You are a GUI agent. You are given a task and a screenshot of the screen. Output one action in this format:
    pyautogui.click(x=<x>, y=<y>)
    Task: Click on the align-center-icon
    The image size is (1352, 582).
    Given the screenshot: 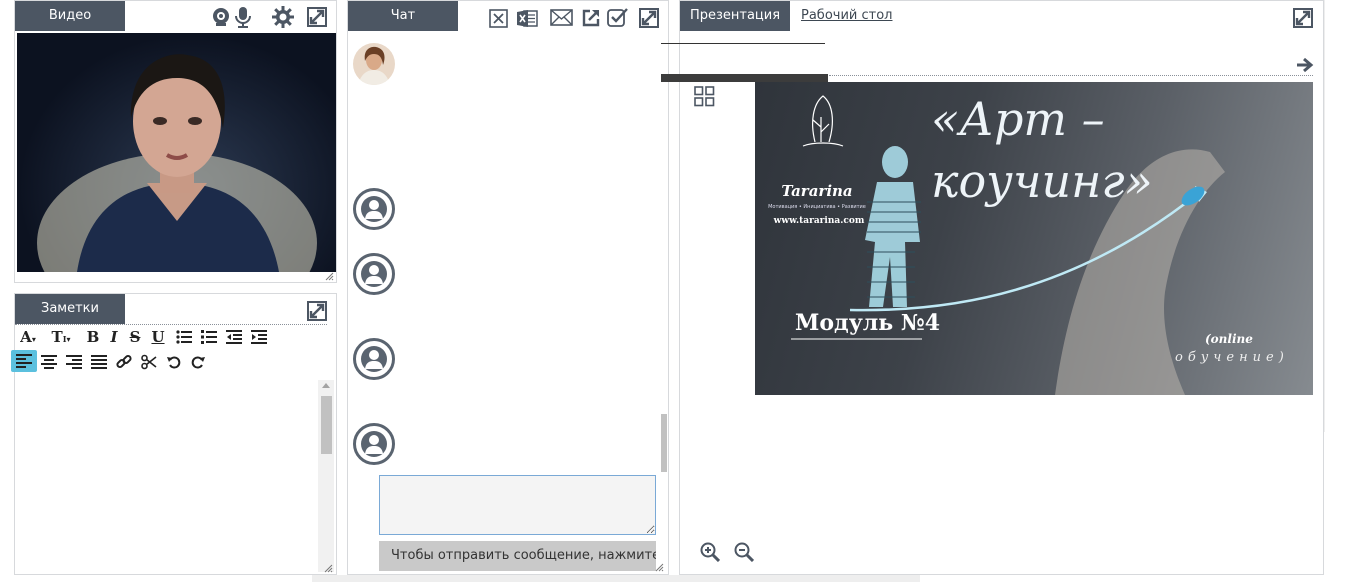 What is the action you would take?
    pyautogui.click(x=49, y=362)
    